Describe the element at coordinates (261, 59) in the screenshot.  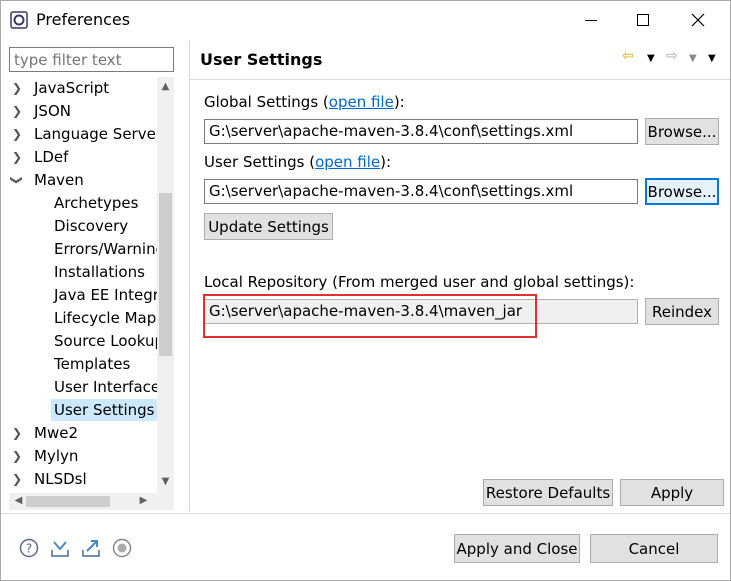
I see `page-title: User Settings` at that location.